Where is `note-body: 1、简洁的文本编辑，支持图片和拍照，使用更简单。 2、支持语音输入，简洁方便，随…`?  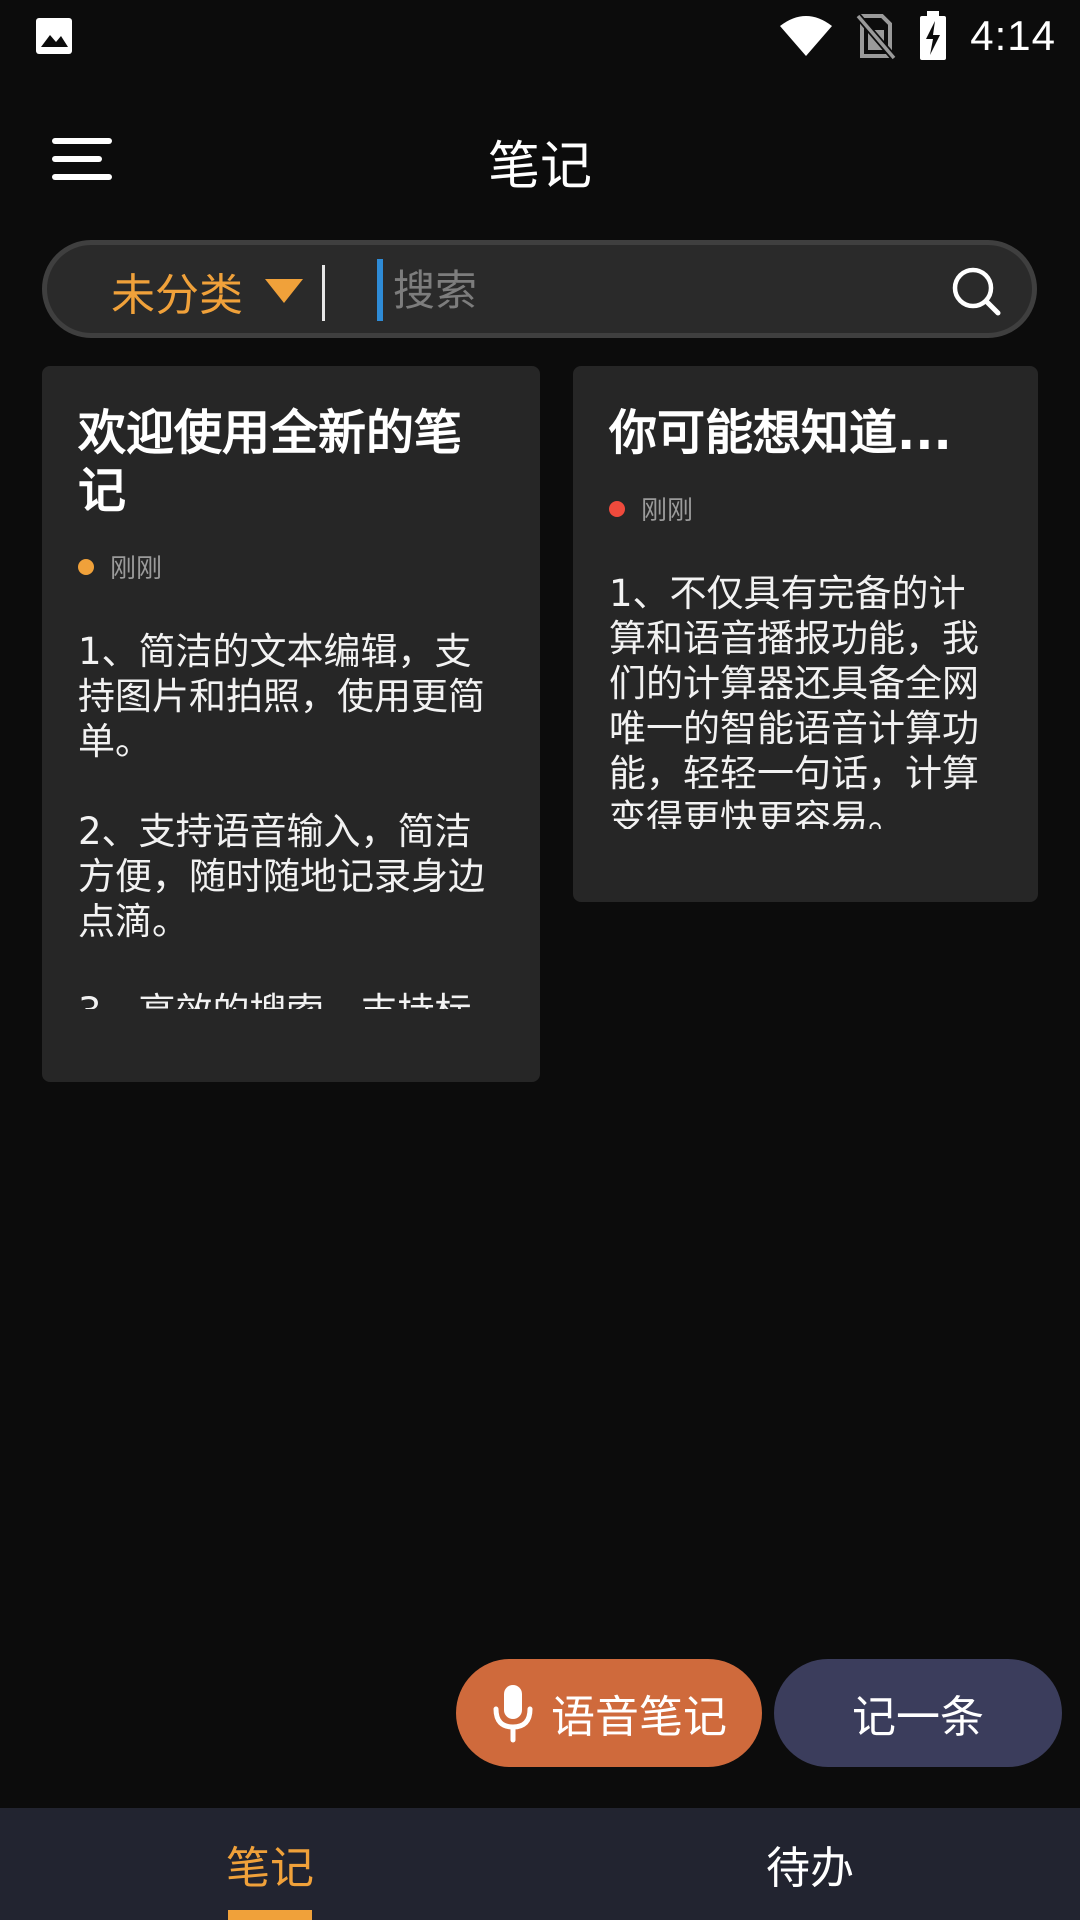
note-body: 1、简洁的文本编辑，支持图片和拍照，使用更简单。 2、支持语音输入，简洁方便，随… is located at coordinates (281, 819).